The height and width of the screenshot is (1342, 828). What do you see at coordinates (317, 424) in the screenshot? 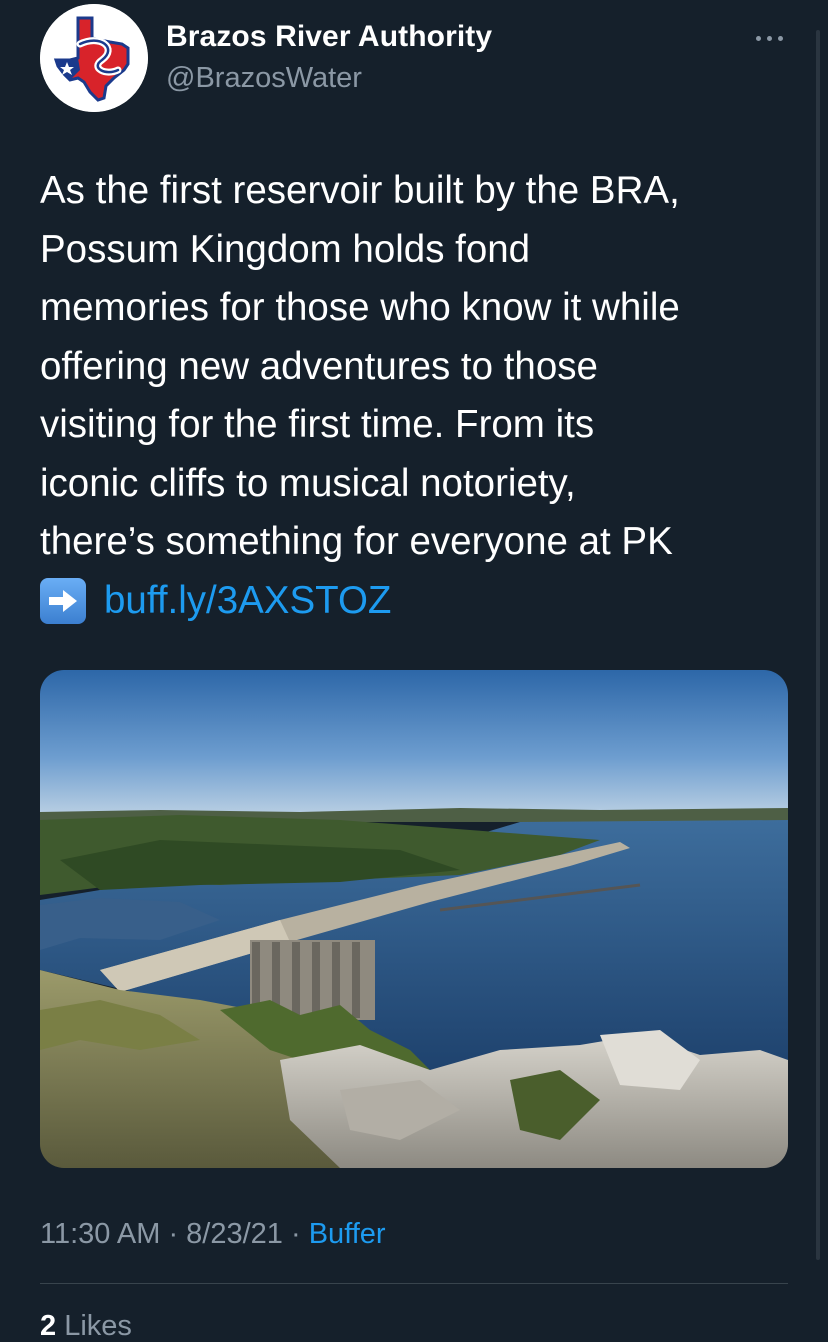
I see `tweet-text-line: visiting for the first time. From its` at bounding box center [317, 424].